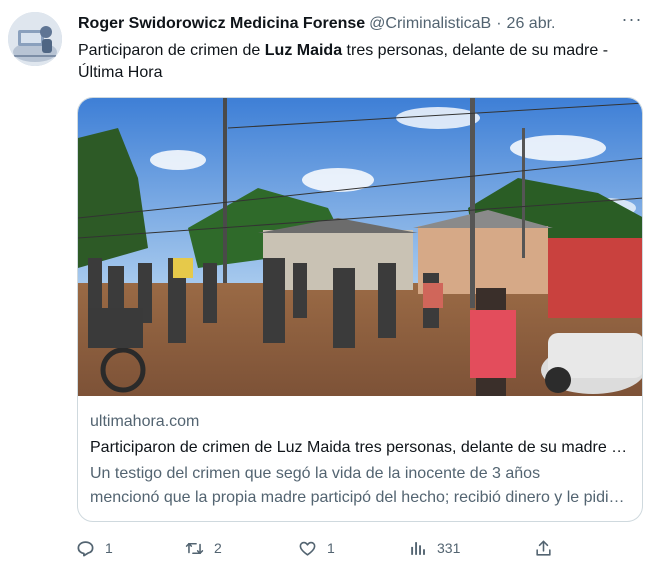  I want to click on tweet-date: 26 abr., so click(531, 24).